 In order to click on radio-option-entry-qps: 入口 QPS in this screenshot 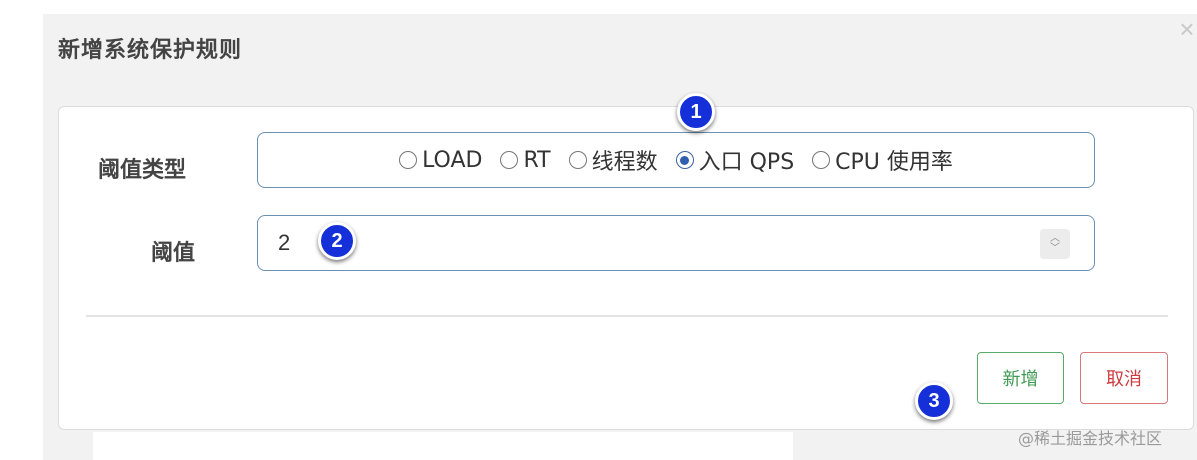, I will do `click(735, 160)`.